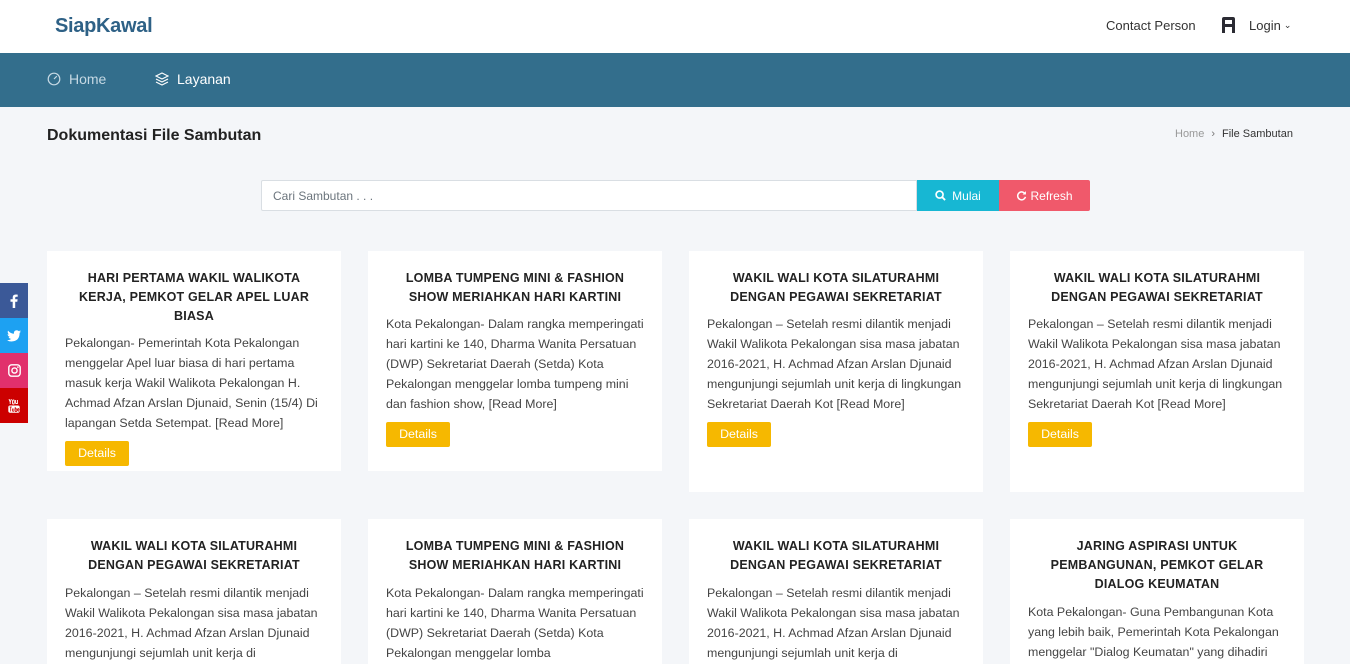  I want to click on refresh-label: Refresh, so click(1051, 195).